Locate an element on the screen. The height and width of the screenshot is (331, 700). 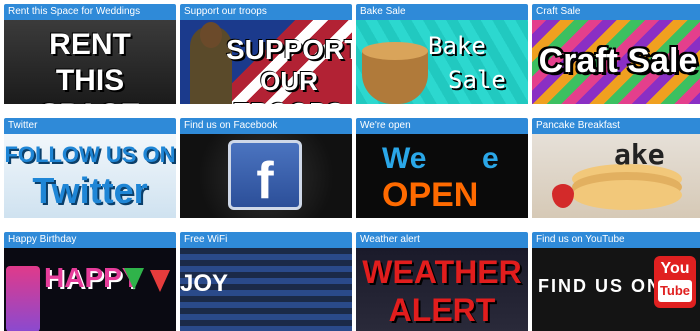
card-title: Weather alert is located at coordinates (442, 240).